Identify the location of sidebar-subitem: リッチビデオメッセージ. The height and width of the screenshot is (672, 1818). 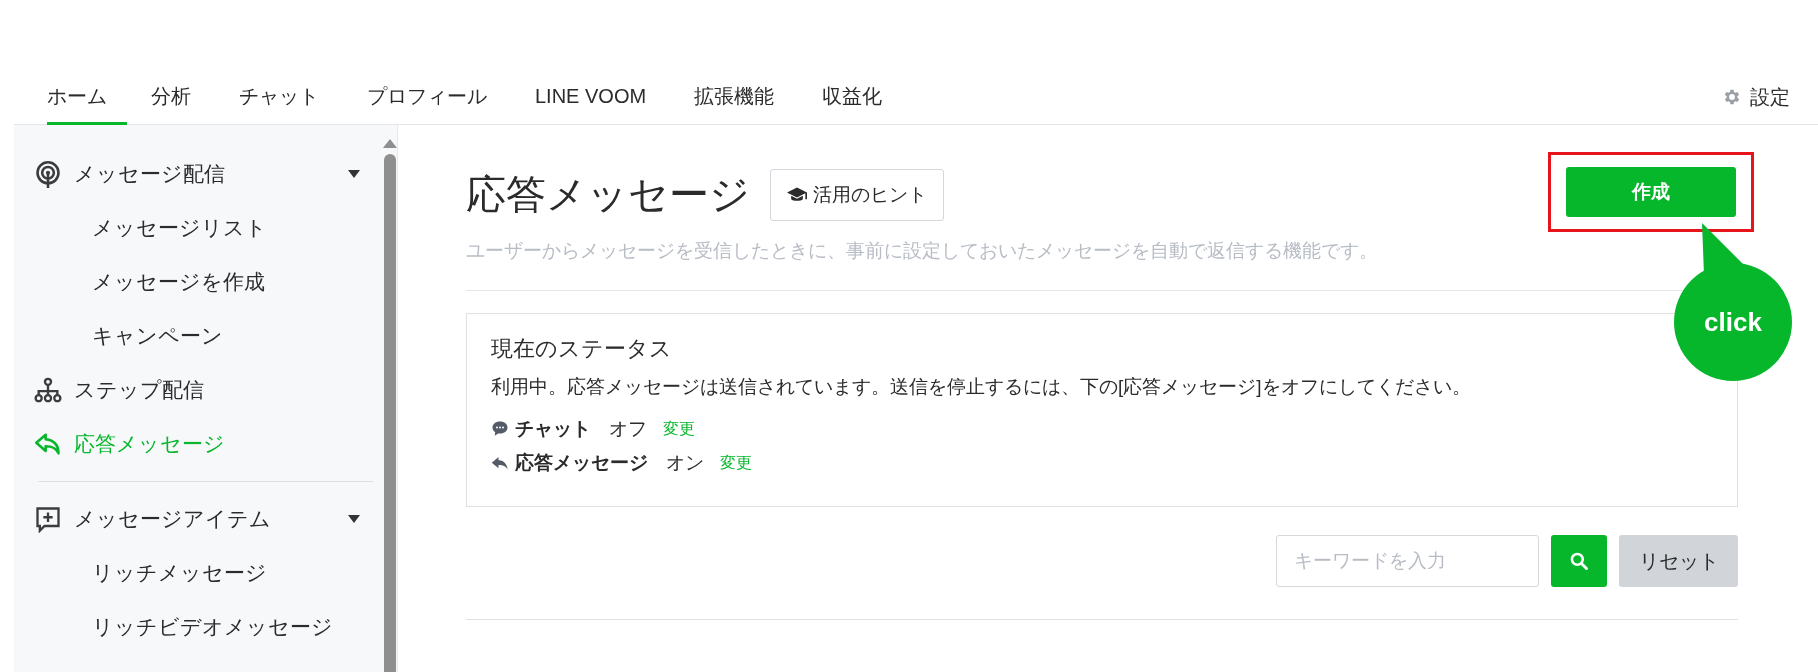
(208, 627).